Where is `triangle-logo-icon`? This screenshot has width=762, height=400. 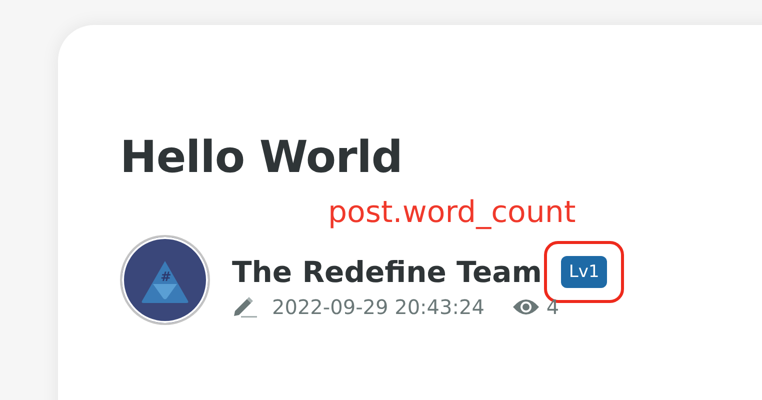
triangle-logo-icon is located at coordinates (165, 281).